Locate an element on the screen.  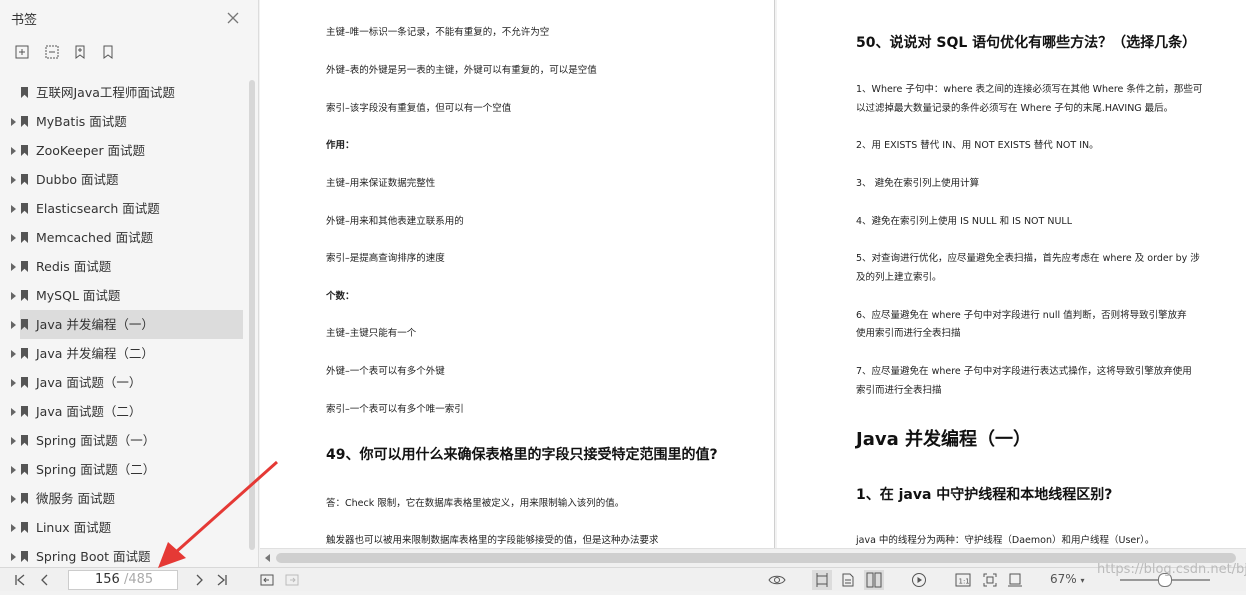
collapse-all-icon is located at coordinates (52, 52).